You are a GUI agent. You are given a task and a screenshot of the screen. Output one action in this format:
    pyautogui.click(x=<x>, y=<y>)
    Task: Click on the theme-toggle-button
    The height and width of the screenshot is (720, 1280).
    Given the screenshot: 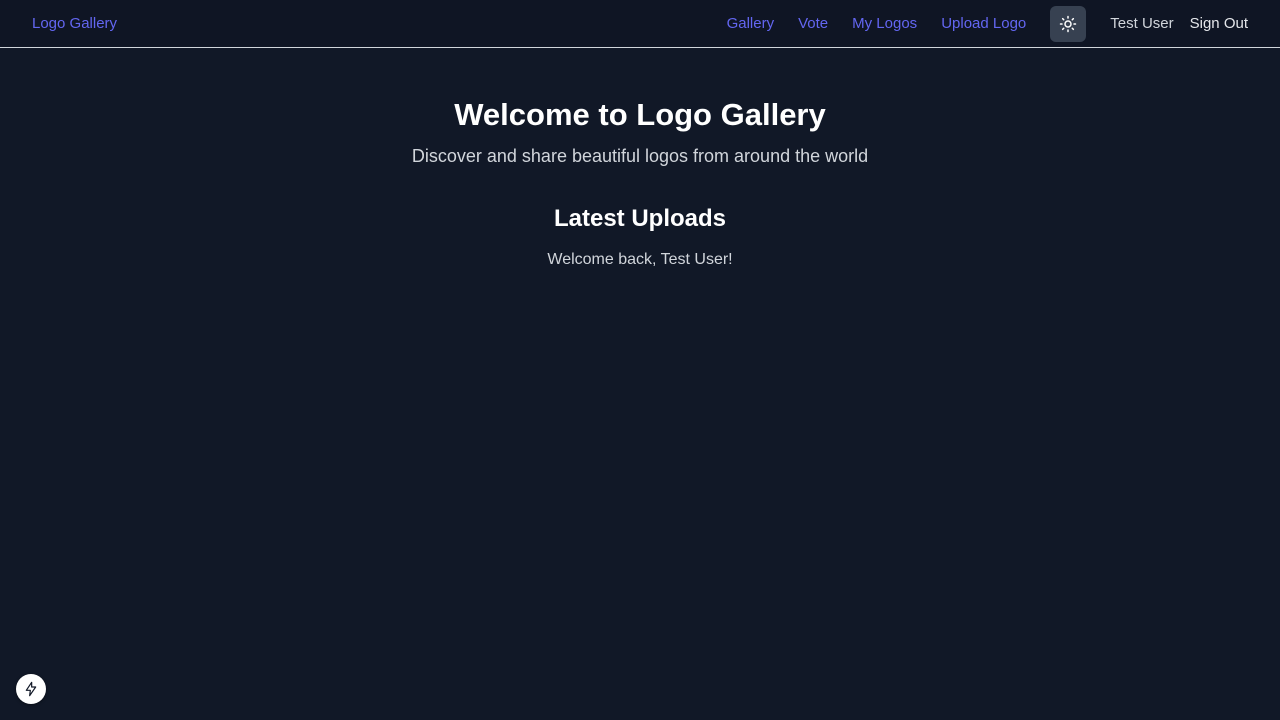 What is the action you would take?
    pyautogui.click(x=1068, y=24)
    